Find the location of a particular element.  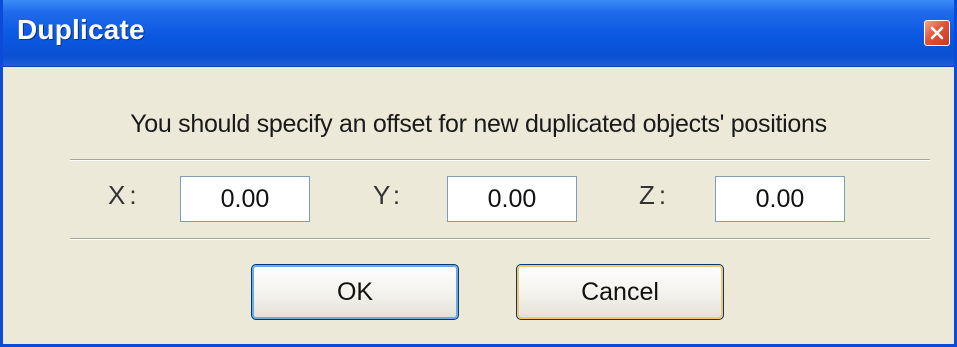

z-offset-input is located at coordinates (780, 199).